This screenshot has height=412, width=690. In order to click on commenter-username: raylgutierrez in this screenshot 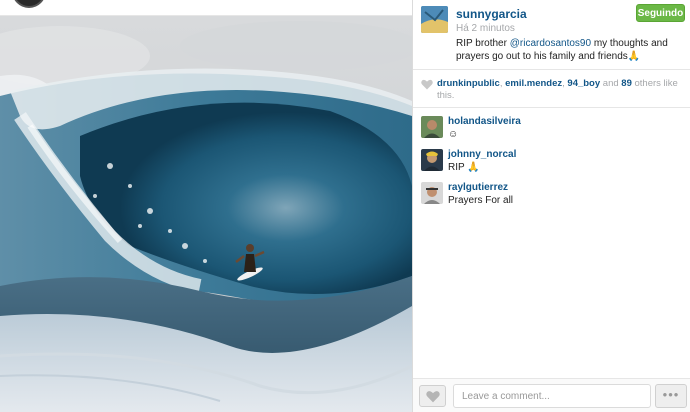, I will do `click(478, 187)`.